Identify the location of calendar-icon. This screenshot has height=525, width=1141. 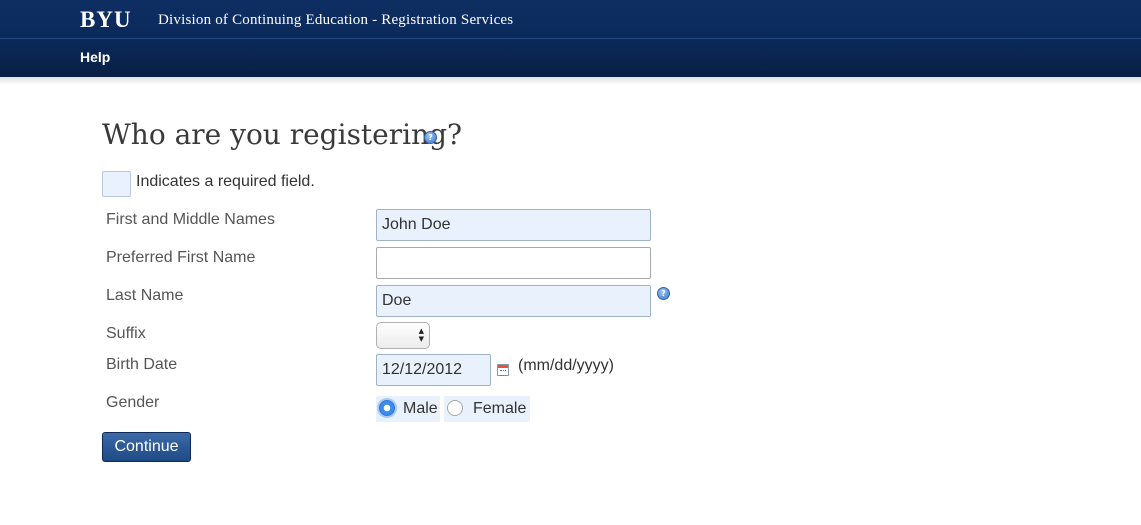
(503, 370).